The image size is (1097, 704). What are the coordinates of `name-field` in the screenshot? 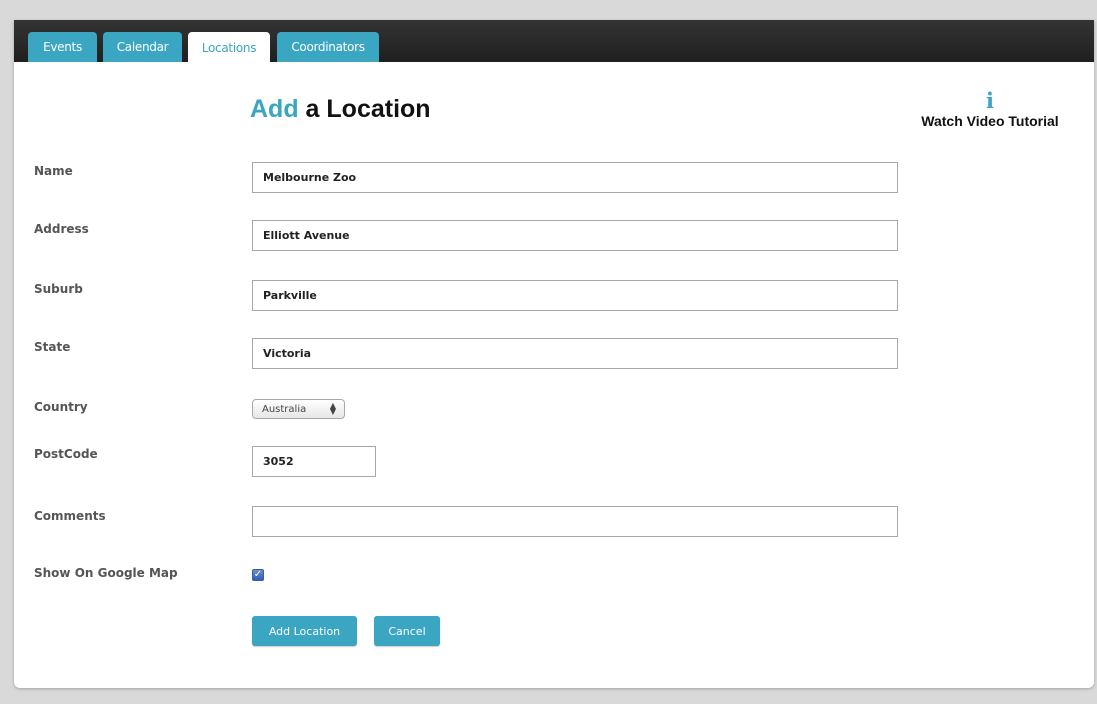 It's located at (575, 177).